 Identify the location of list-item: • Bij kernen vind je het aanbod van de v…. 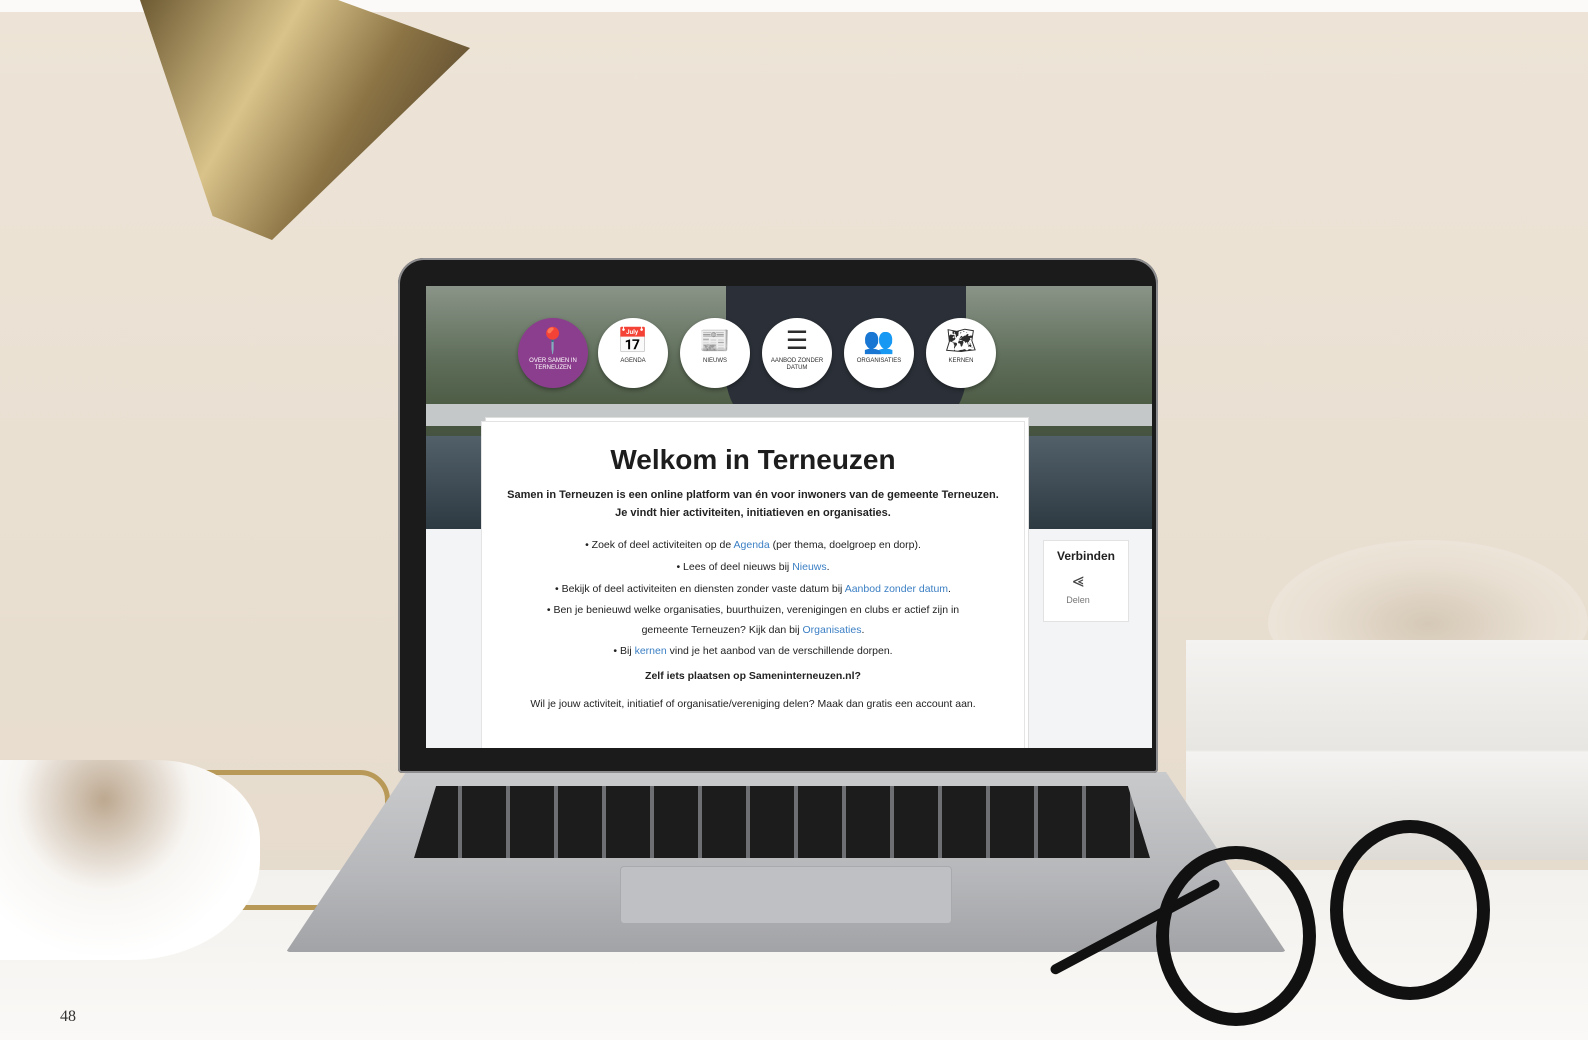
(753, 651).